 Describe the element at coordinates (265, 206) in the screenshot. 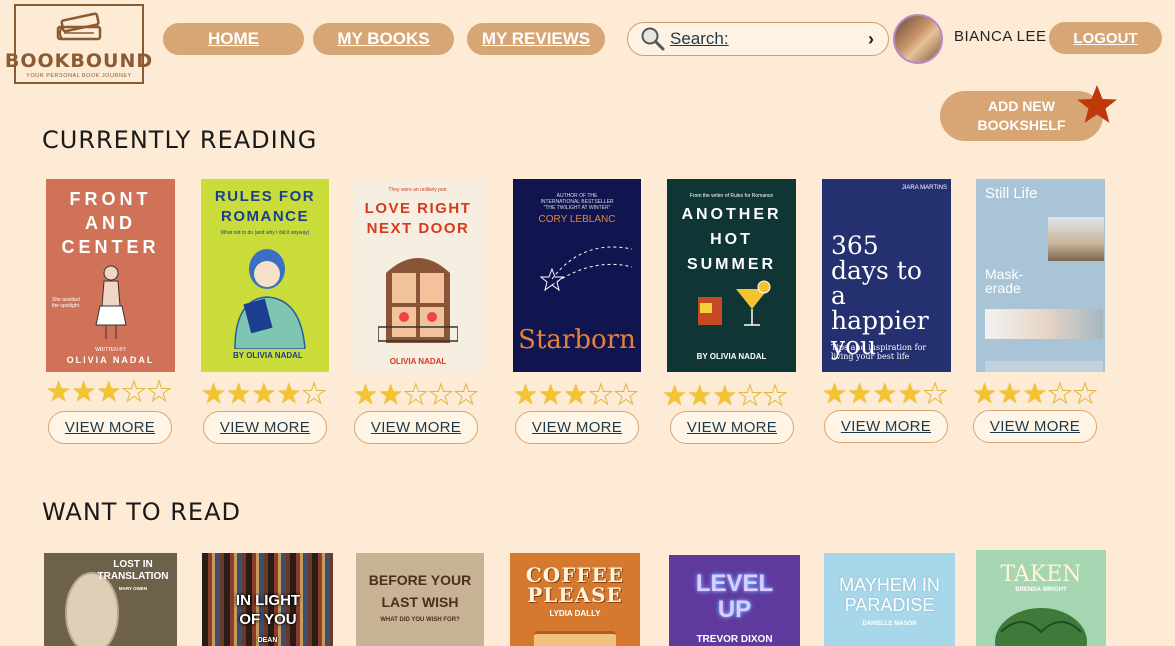

I see `book-title: RULES FOR ROMANCE` at that location.